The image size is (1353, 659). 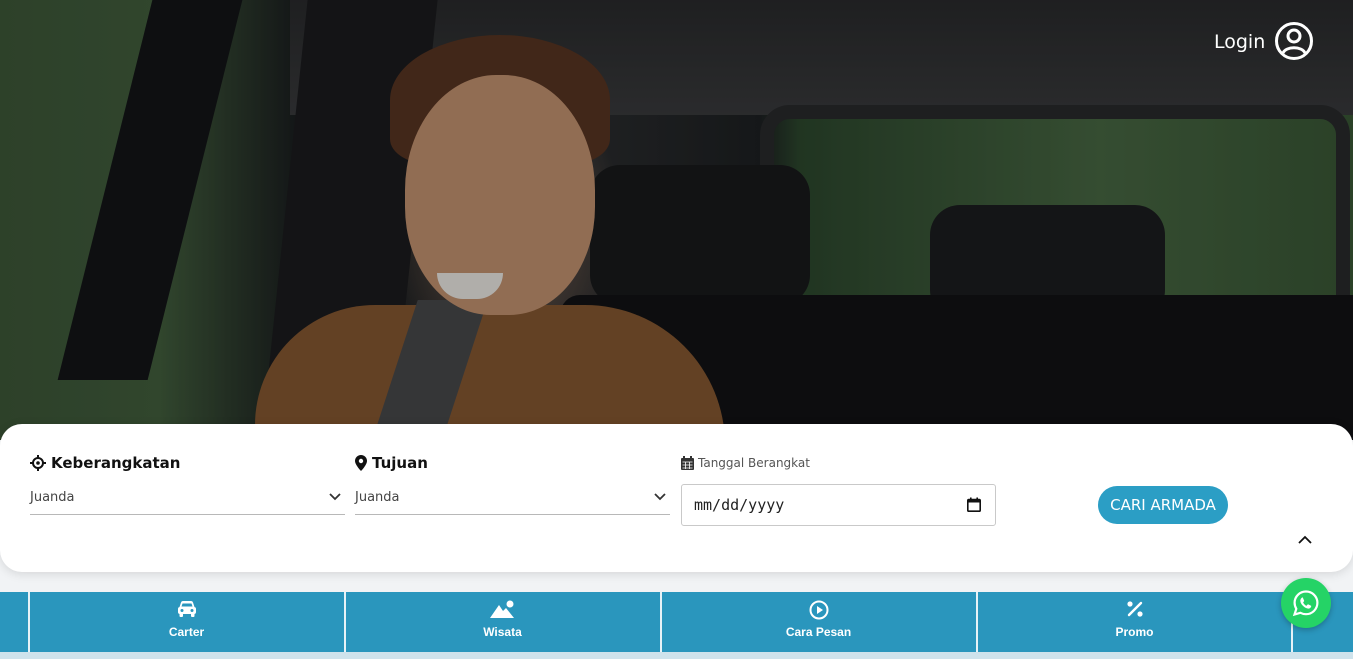 What do you see at coordinates (512, 499) in the screenshot?
I see `destination-select: Juanda` at bounding box center [512, 499].